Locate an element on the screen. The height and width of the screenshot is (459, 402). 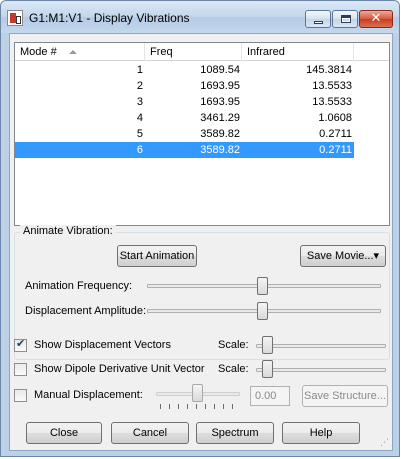
cell-mode: 3 is located at coordinates (139, 102).